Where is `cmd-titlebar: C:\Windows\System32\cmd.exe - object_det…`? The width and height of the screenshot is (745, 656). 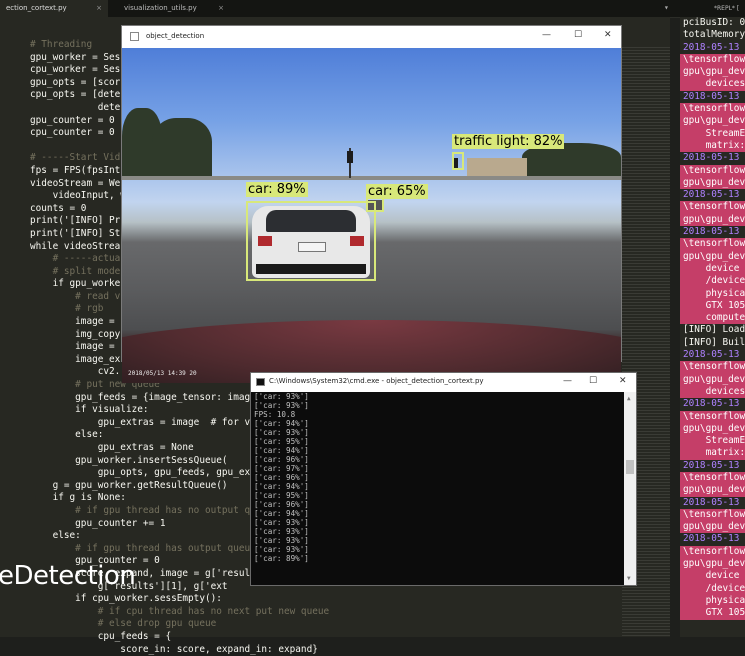 cmd-titlebar: C:\Windows\System32\cmd.exe - object_det… is located at coordinates (443, 382).